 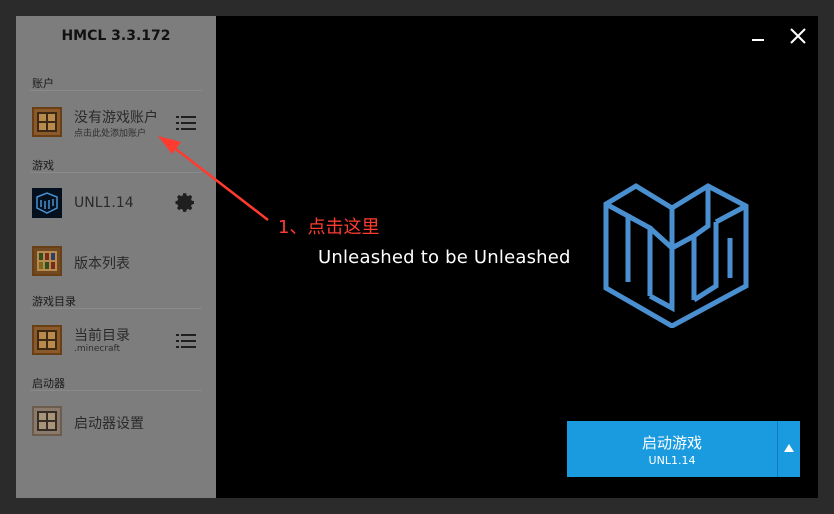 What do you see at coordinates (671, 443) in the screenshot?
I see `launch-label: 启动游戏` at bounding box center [671, 443].